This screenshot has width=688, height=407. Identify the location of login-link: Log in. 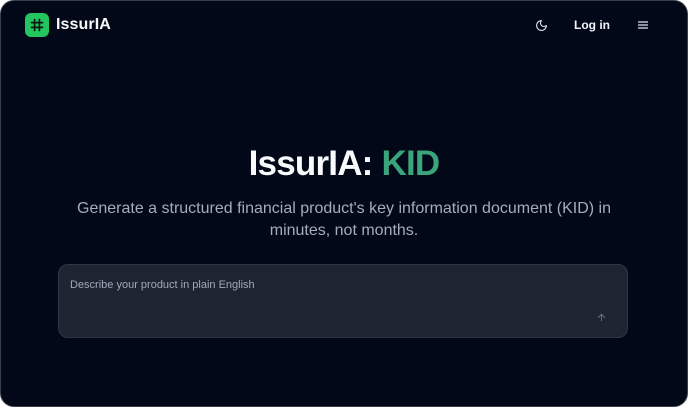
(592, 25).